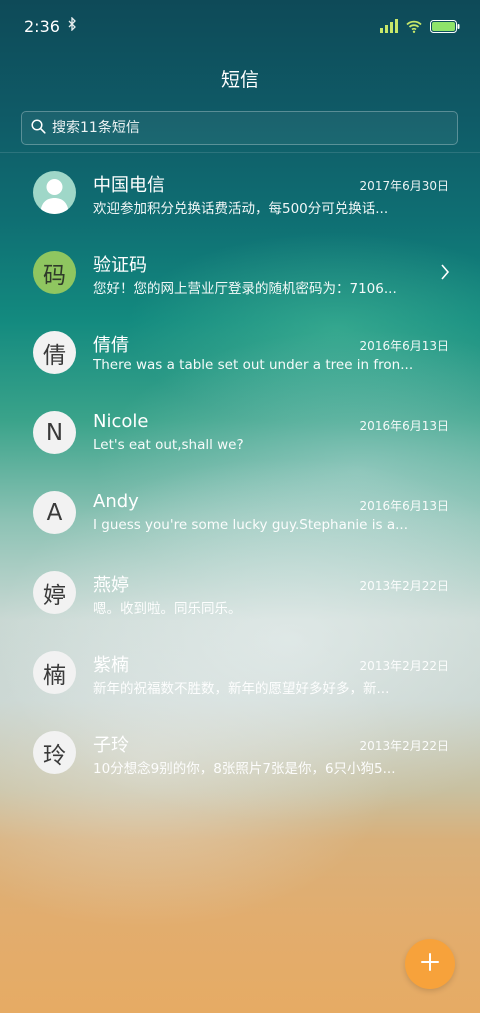 This screenshot has height=1013, width=480. I want to click on contact-name: 倩倩, so click(111, 345).